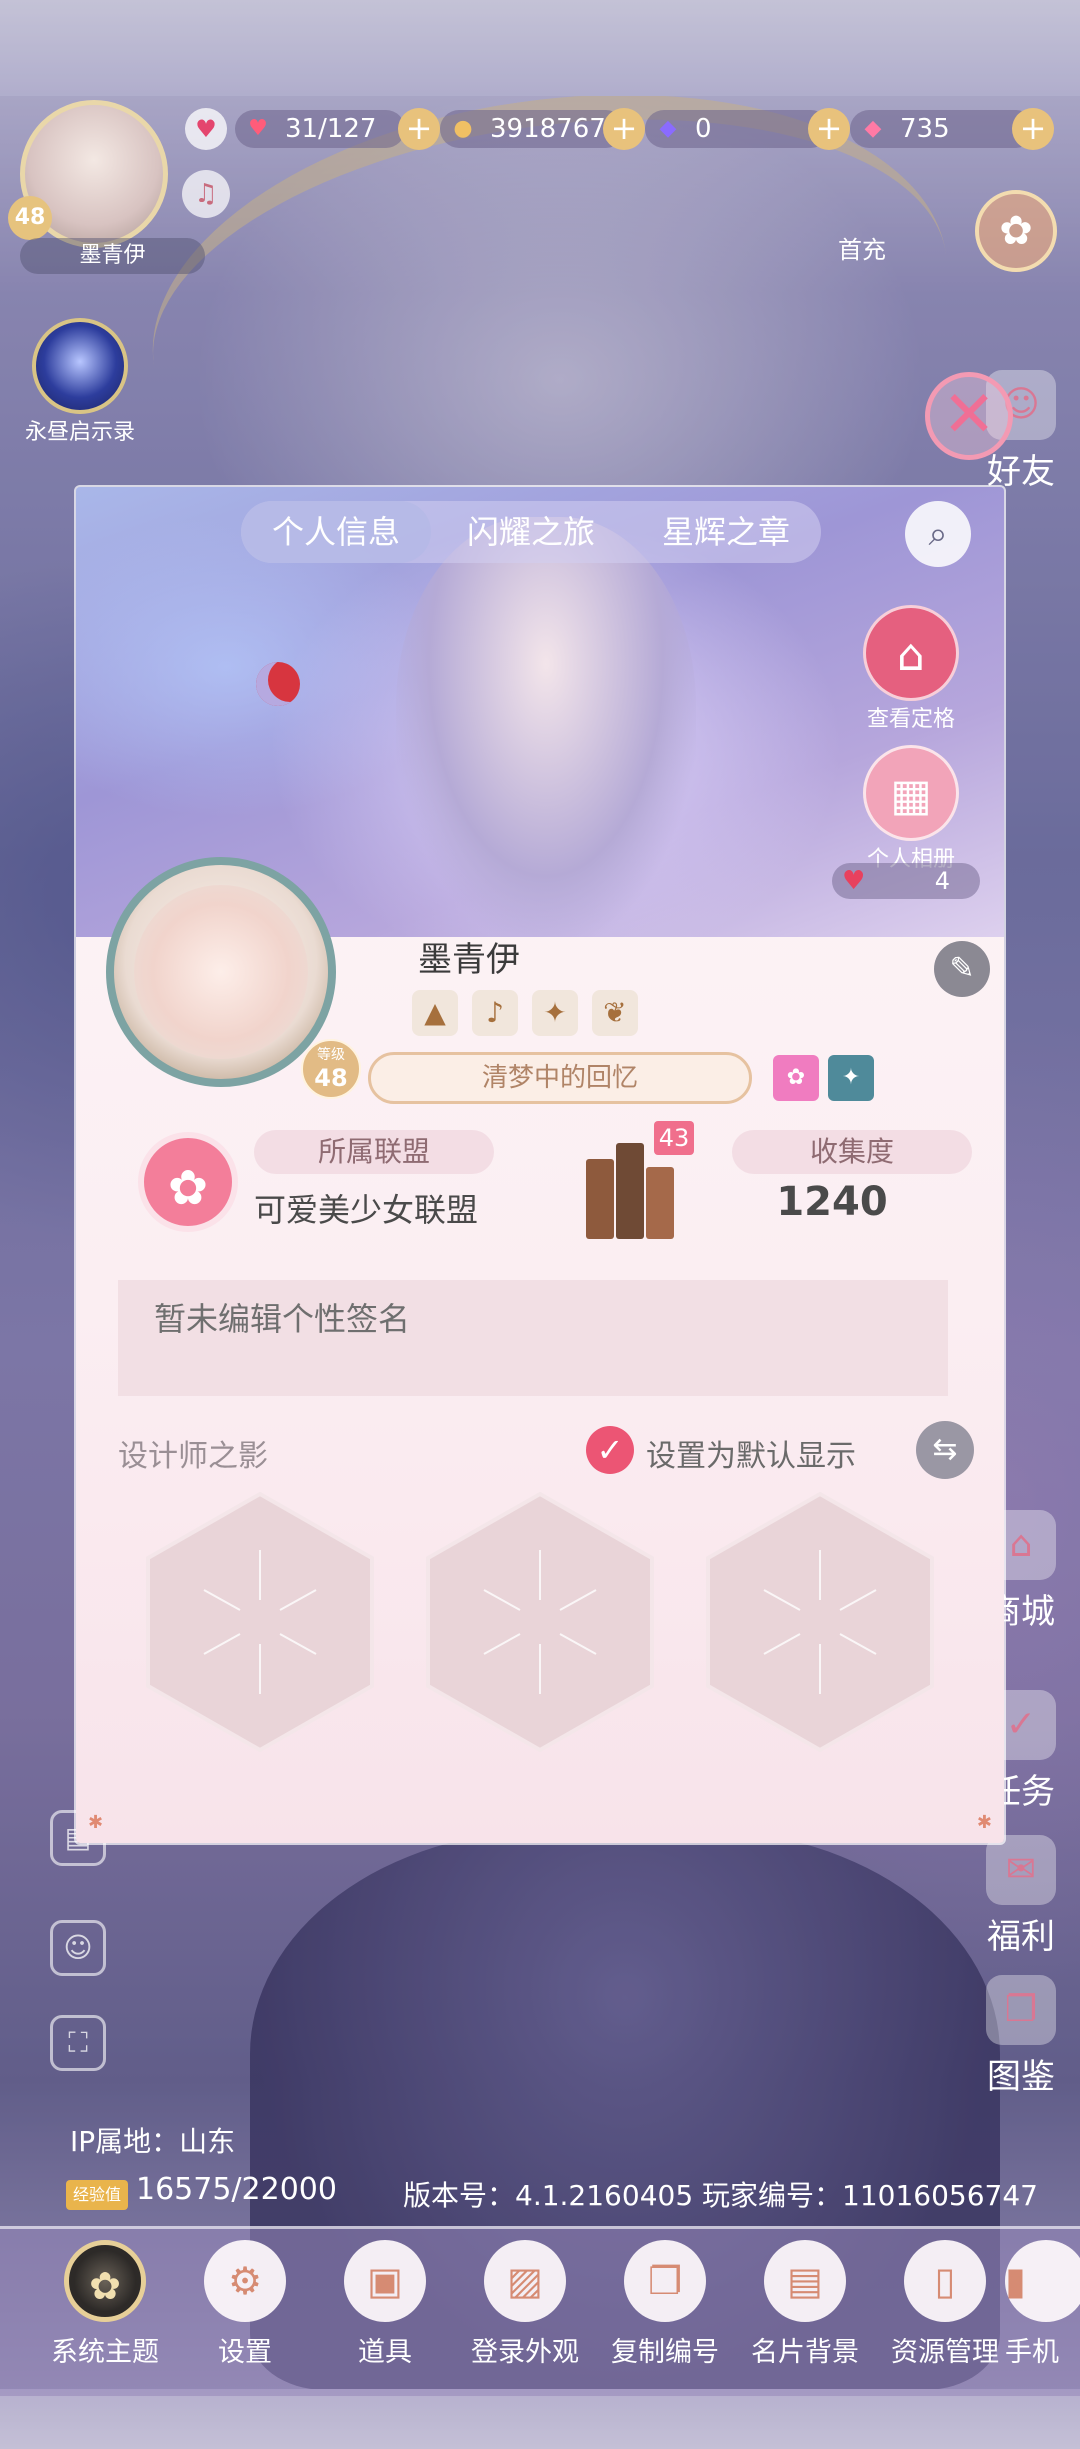 The height and width of the screenshot is (2449, 1080). Describe the element at coordinates (78, 1948) in the screenshot. I see `chat-icon: ☺` at that location.